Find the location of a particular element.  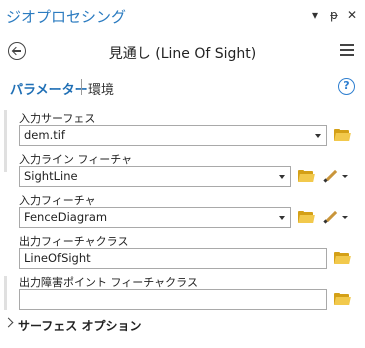

help-icon: ? is located at coordinates (346, 86).